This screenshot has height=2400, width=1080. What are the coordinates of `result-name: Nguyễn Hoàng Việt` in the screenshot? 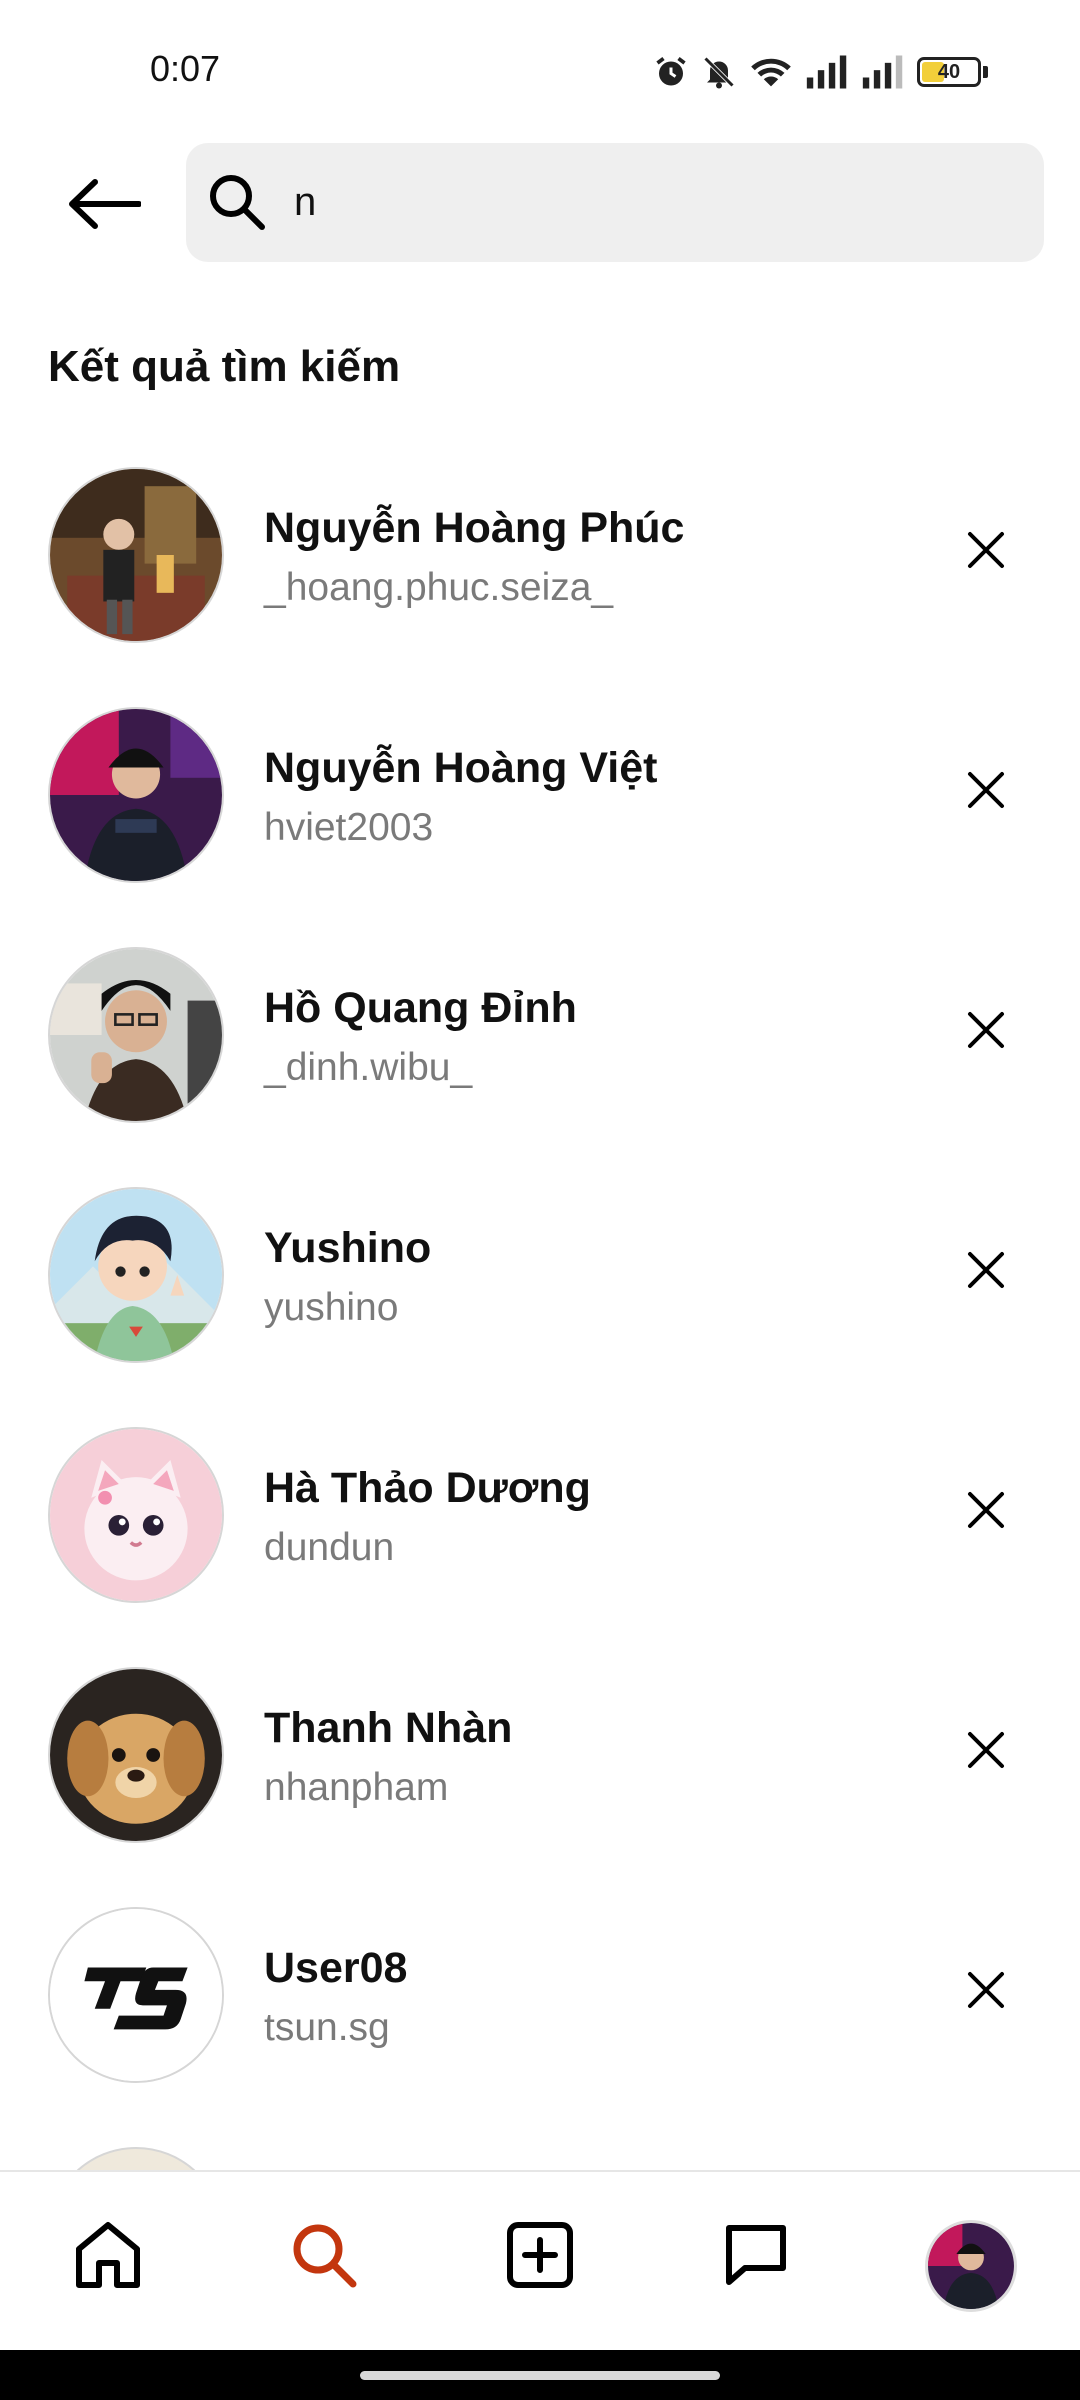 It's located at (461, 768).